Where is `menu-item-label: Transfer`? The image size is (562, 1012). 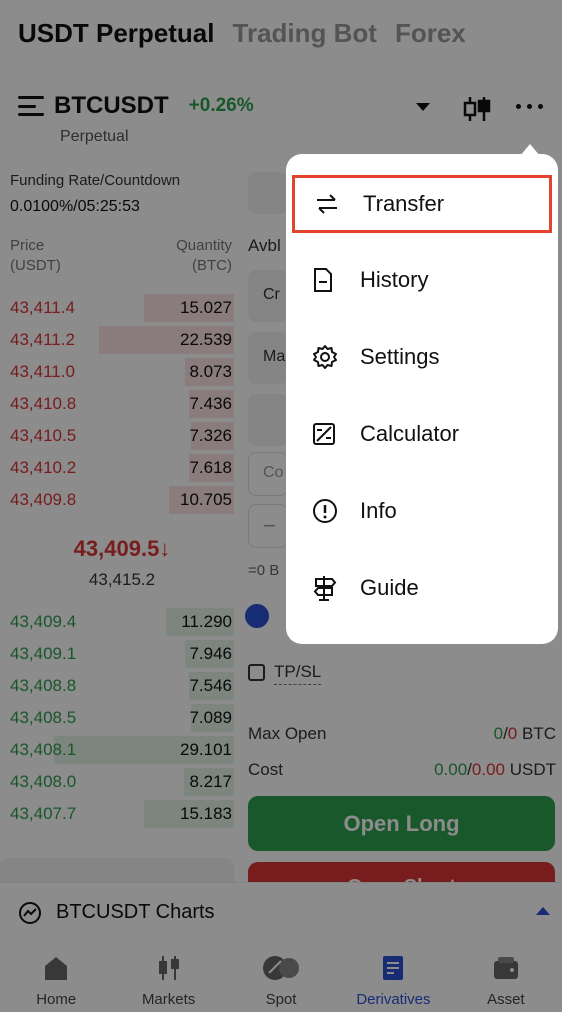
menu-item-label: Transfer is located at coordinates (404, 203).